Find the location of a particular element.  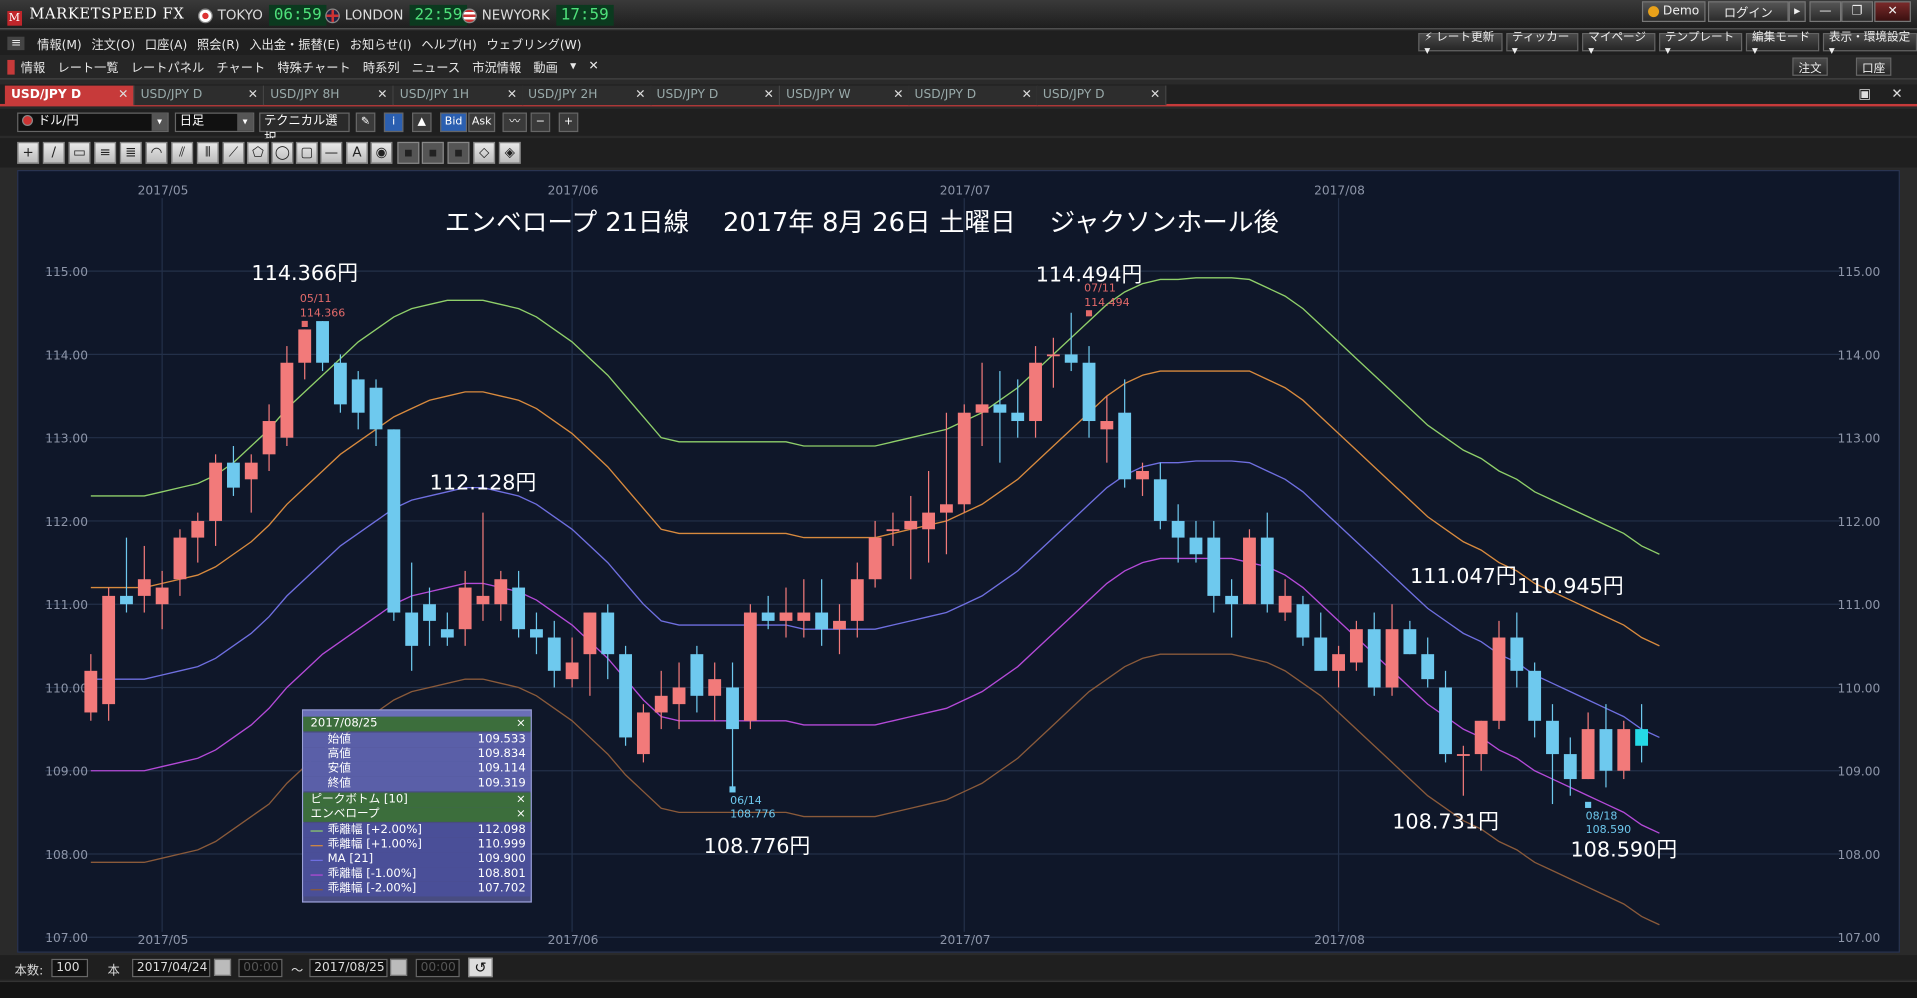

toolbar-news: ニュース is located at coordinates (436, 66).